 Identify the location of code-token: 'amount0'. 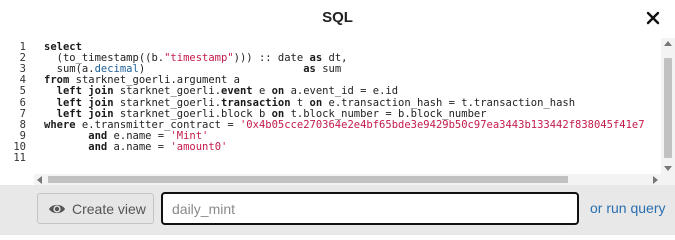
(199, 146).